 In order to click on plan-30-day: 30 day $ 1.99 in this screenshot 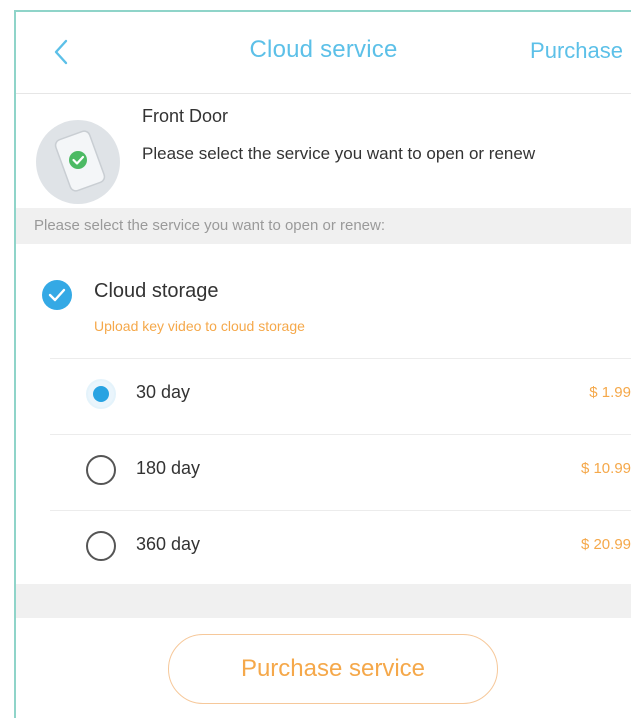, I will do `click(323, 396)`.